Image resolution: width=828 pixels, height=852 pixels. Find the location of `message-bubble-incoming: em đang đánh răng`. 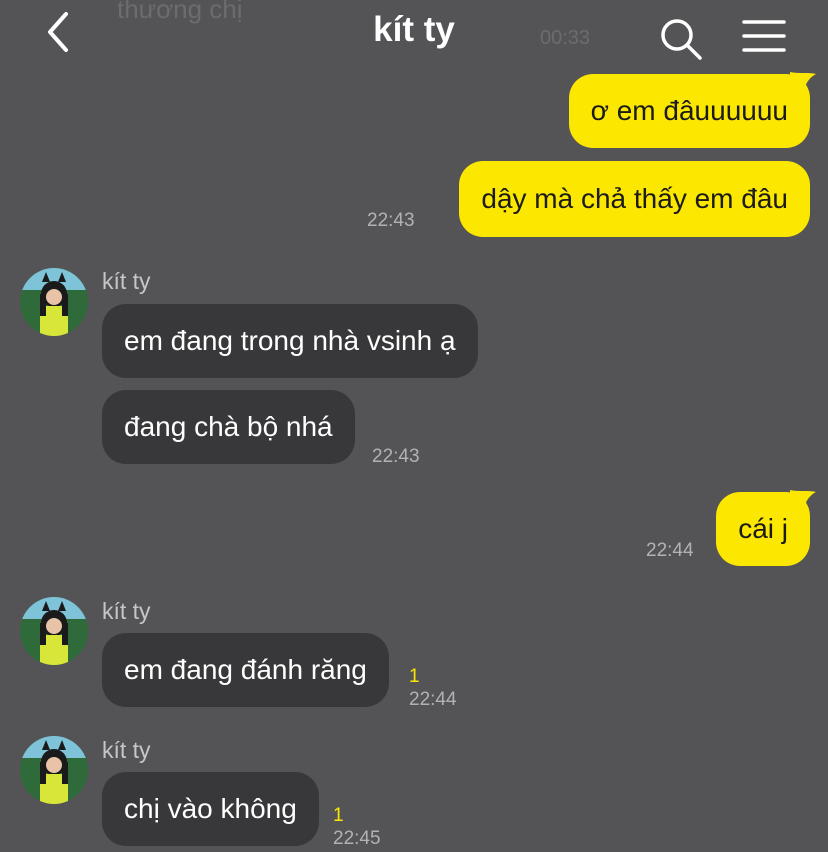

message-bubble-incoming: em đang đánh răng is located at coordinates (245, 670).